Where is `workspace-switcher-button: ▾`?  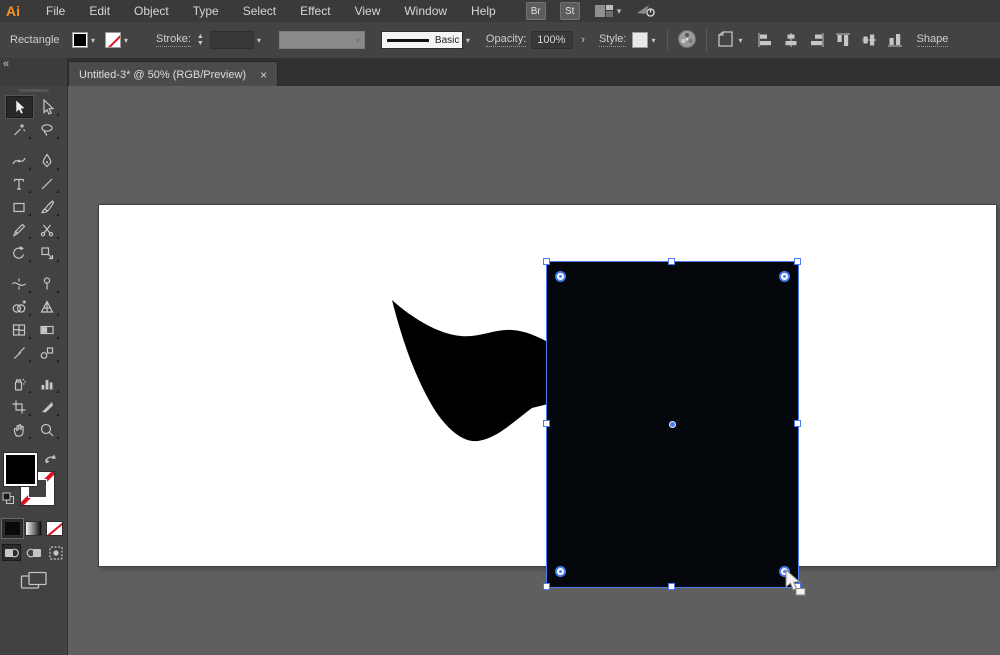 workspace-switcher-button: ▾ is located at coordinates (607, 11).